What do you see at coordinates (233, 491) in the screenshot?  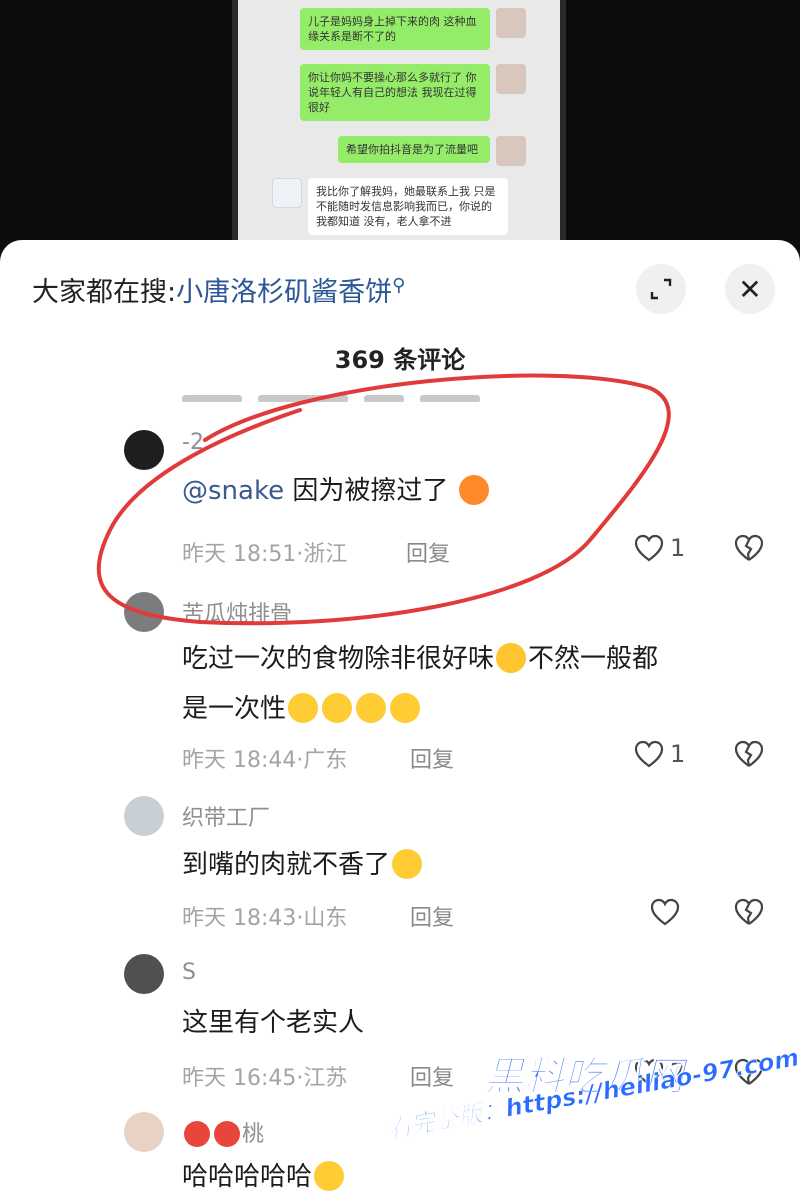 I see `mention-link: @snake` at bounding box center [233, 491].